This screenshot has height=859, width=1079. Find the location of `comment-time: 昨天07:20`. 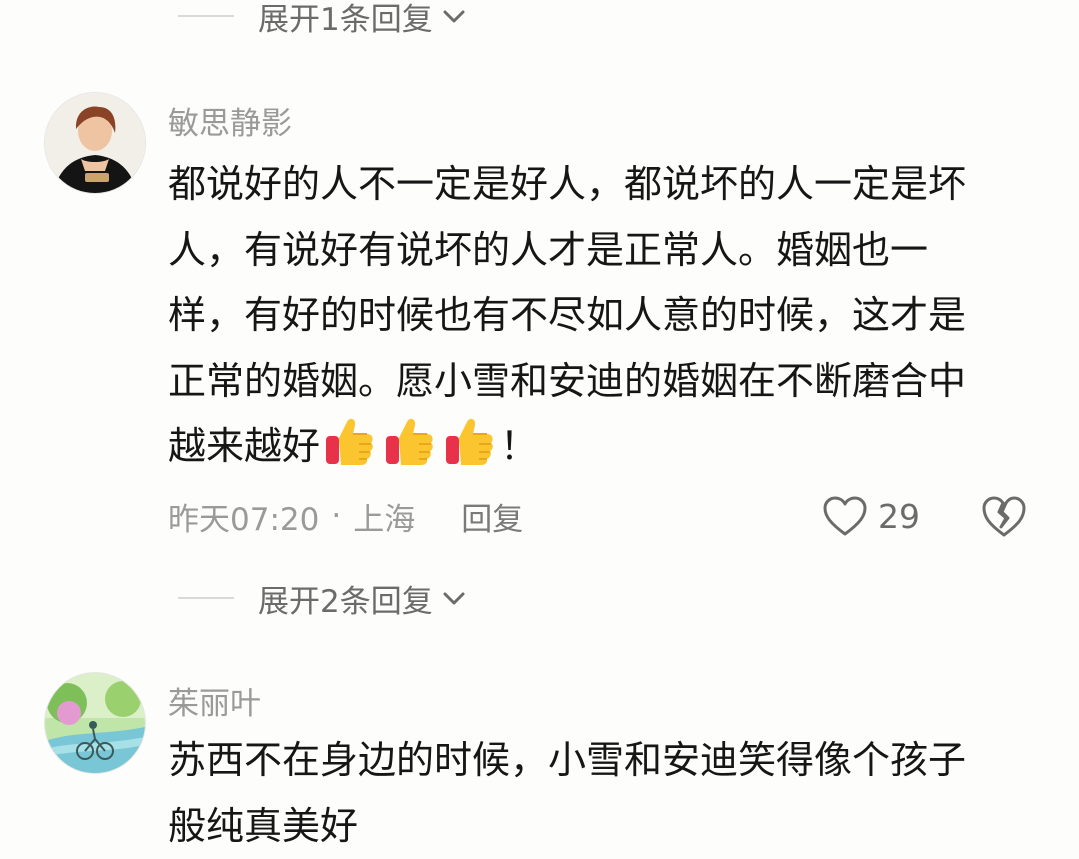

comment-time: 昨天07:20 is located at coordinates (243, 516).